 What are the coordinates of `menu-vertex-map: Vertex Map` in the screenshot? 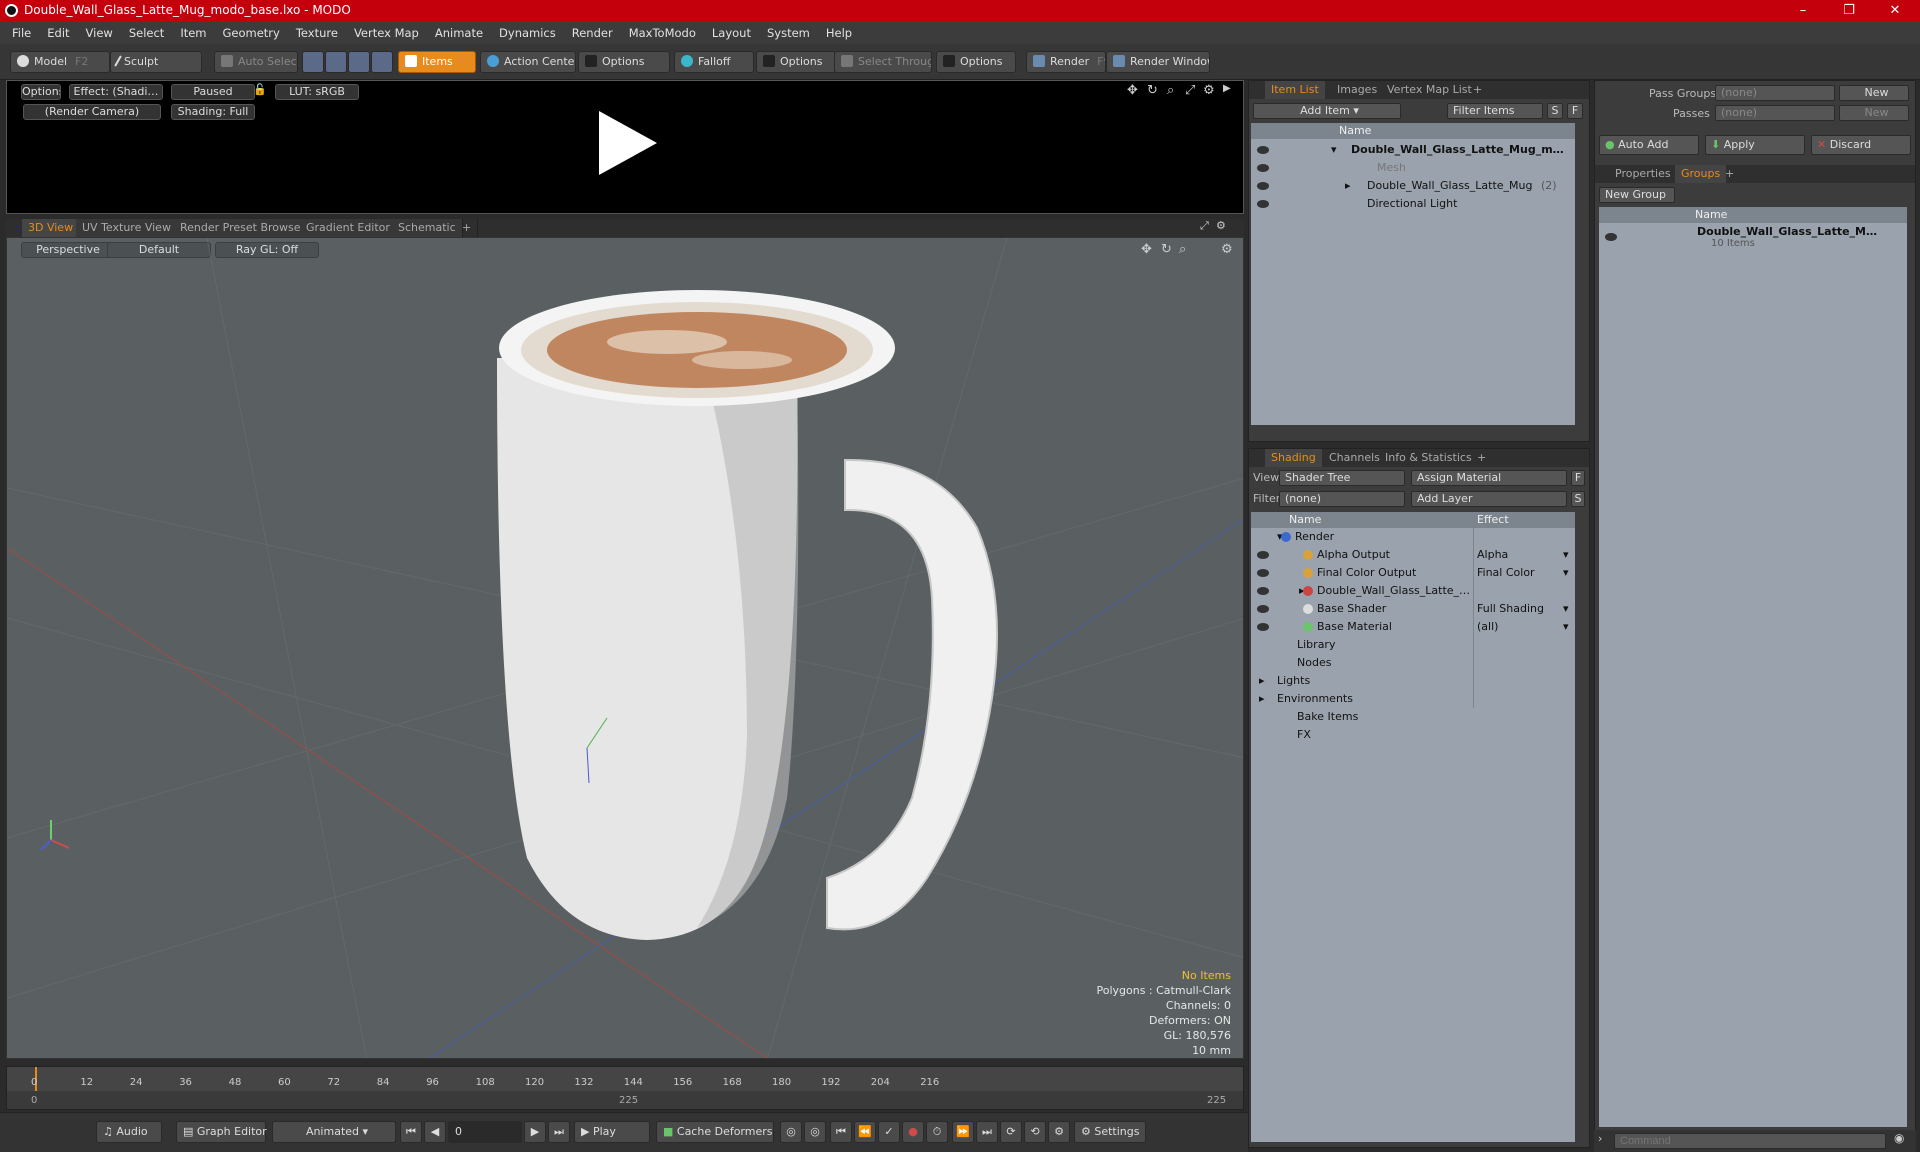 It's located at (386, 33).